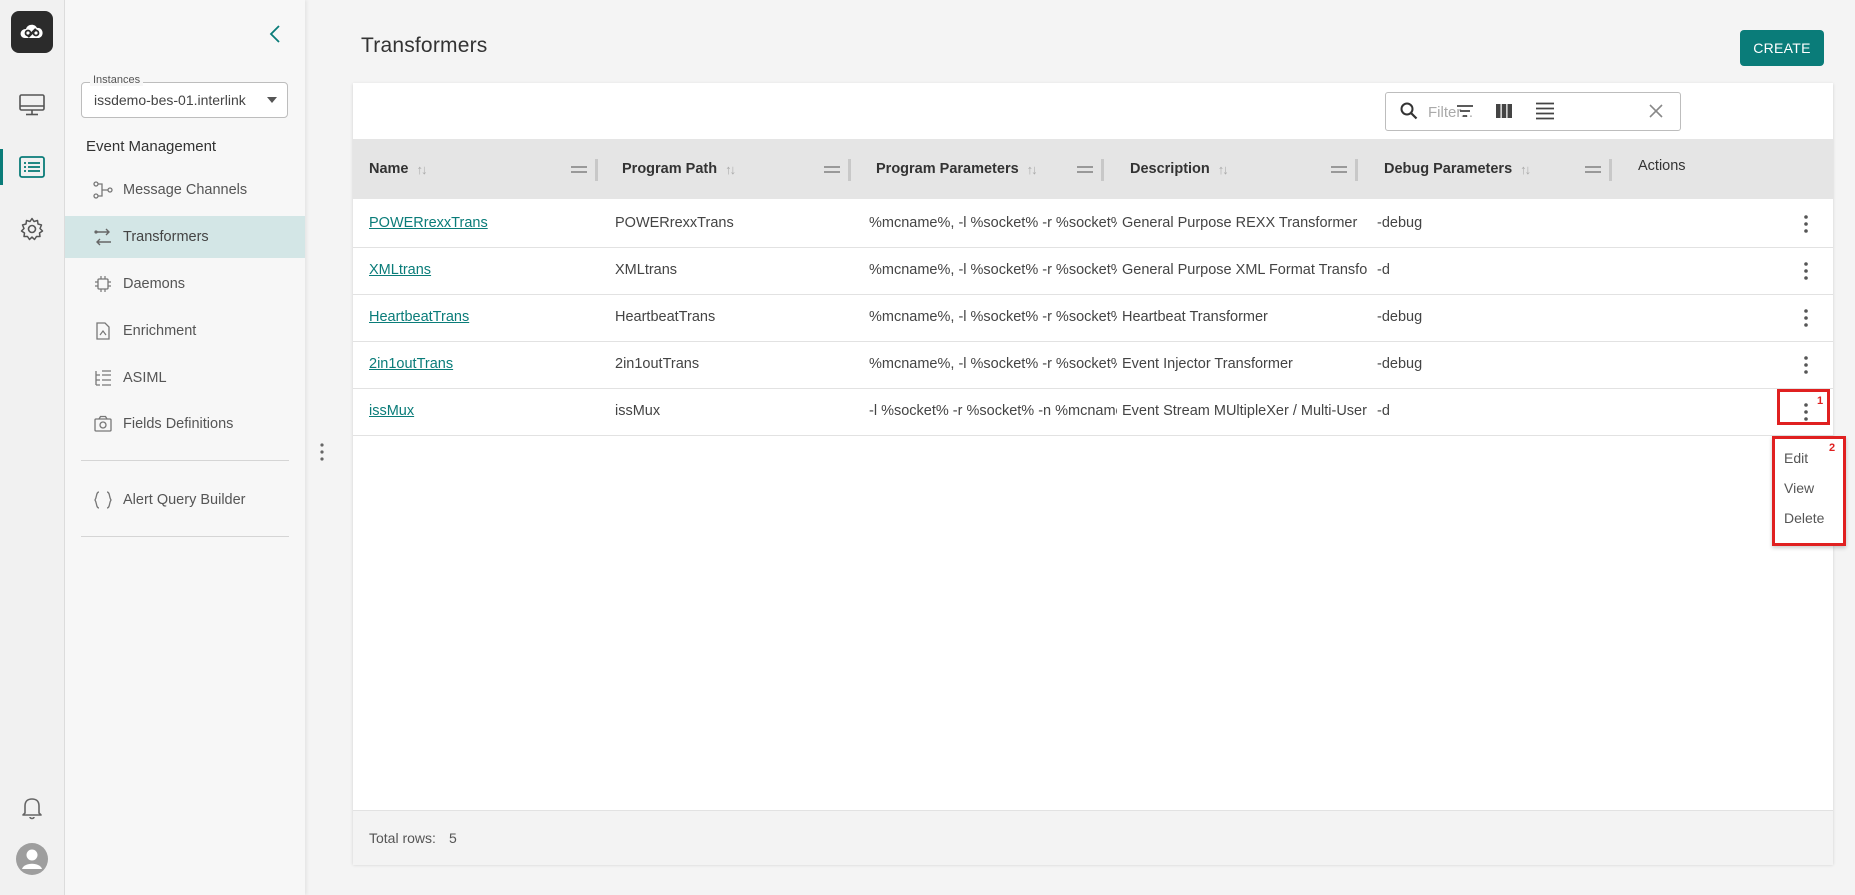 Image resolution: width=1855 pixels, height=895 pixels. I want to click on instance-select: Instances issdemo-bes-01.interlink, so click(184, 96).